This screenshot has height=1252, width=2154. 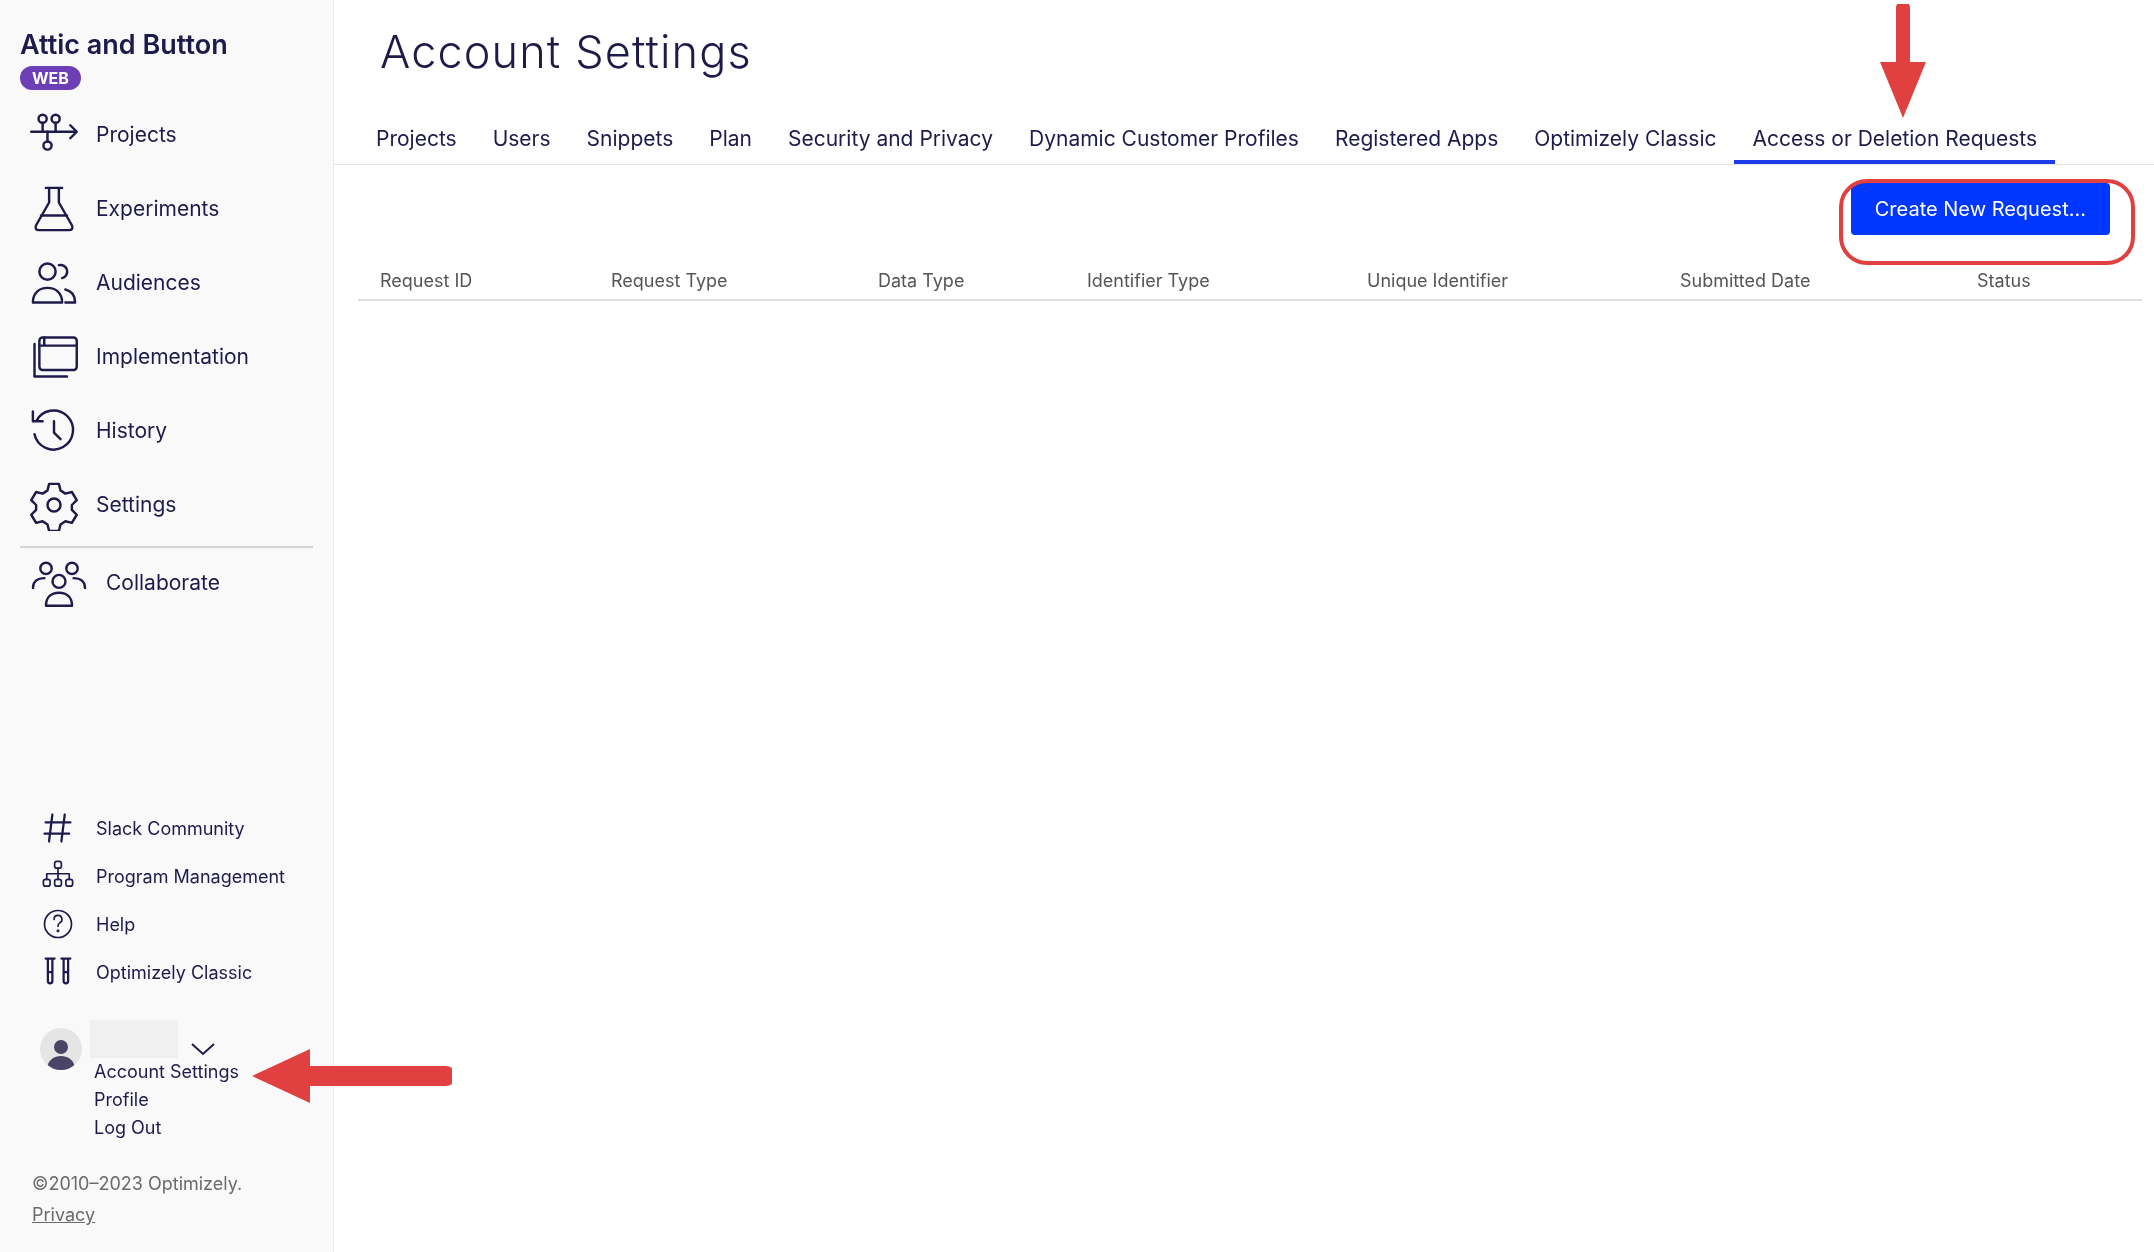 What do you see at coordinates (166, 1128) in the screenshot?
I see `user-menu-item: Log Out` at bounding box center [166, 1128].